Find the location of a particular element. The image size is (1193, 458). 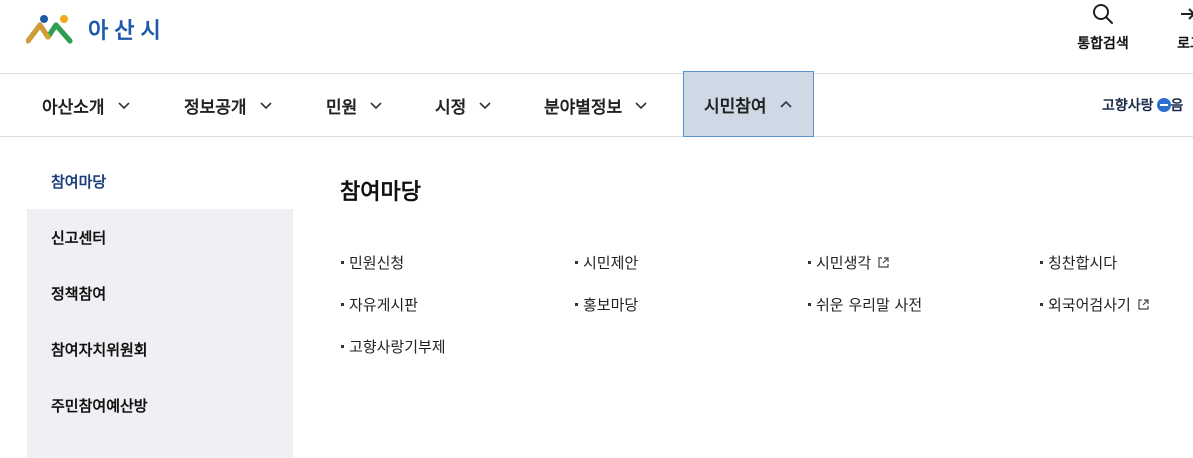

login-label: 로그 is located at coordinates (1185, 44).